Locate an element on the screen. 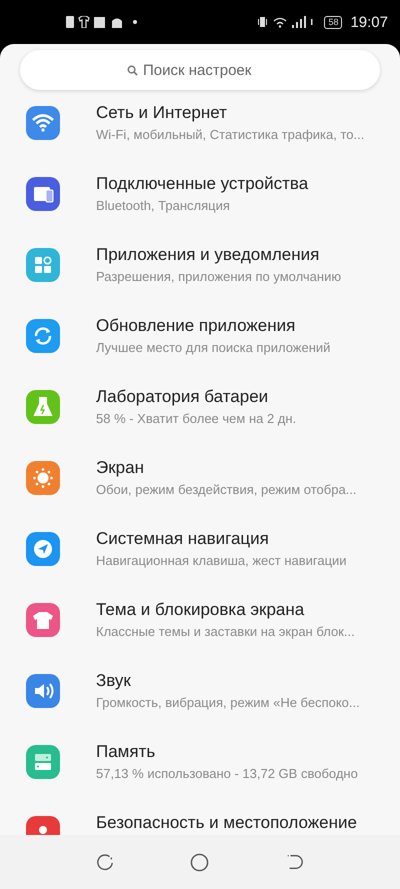  item-title: Системная навигация is located at coordinates (183, 539).